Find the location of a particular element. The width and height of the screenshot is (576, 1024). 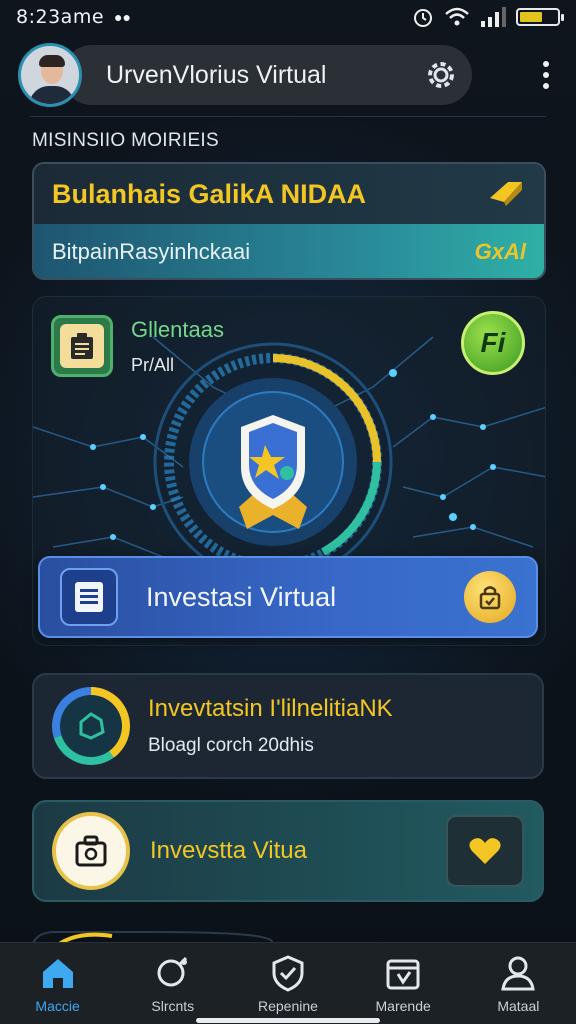

shield-check-icon is located at coordinates (288, 973).